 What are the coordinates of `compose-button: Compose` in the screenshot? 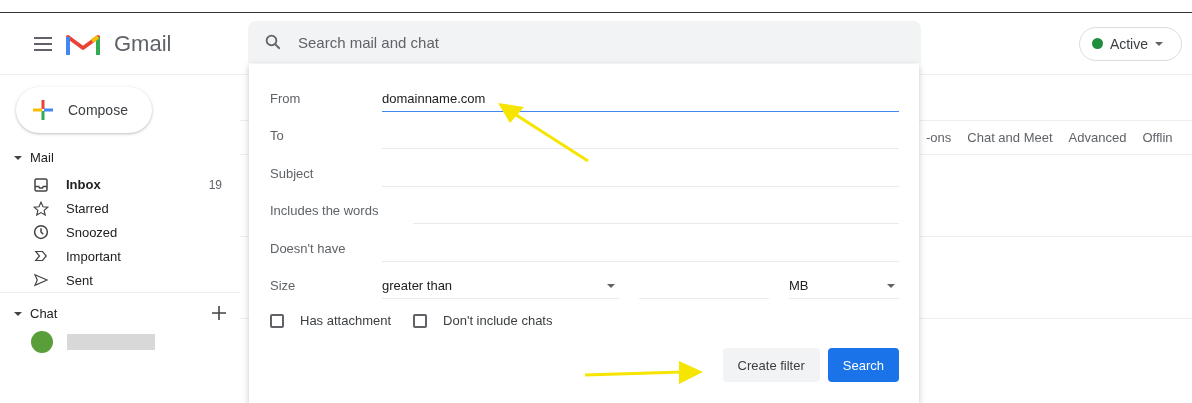 It's located at (84, 110).